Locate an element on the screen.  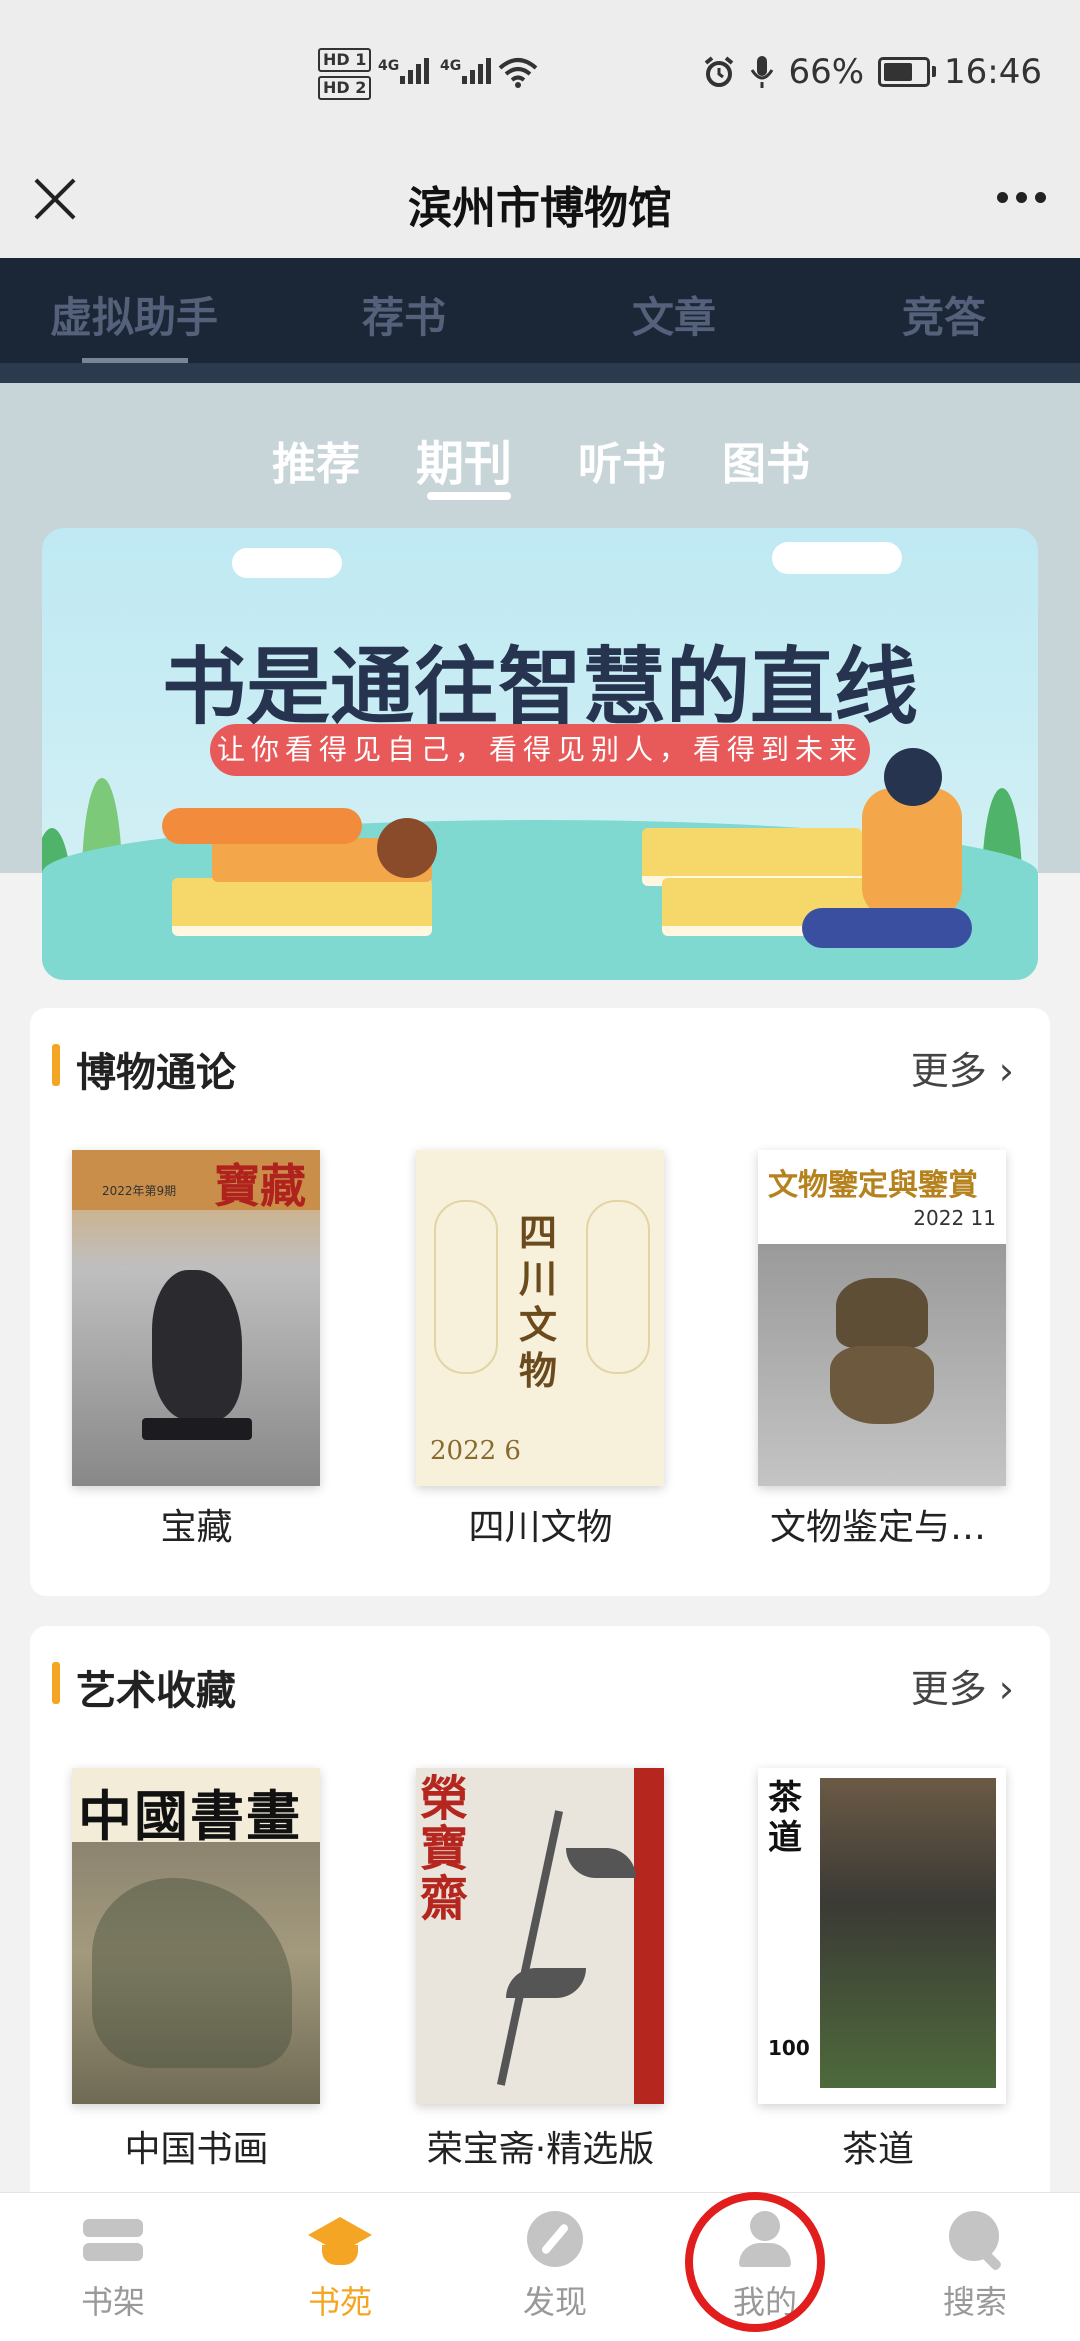
book-cover: 中國書畫 is located at coordinates (196, 1936).